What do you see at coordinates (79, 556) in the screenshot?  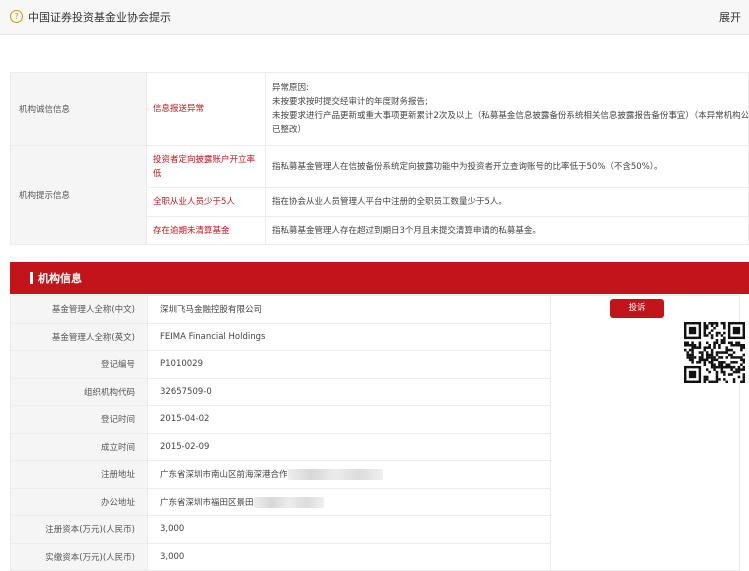 I see `row-label: 实缴资本(万元)(人民币)` at bounding box center [79, 556].